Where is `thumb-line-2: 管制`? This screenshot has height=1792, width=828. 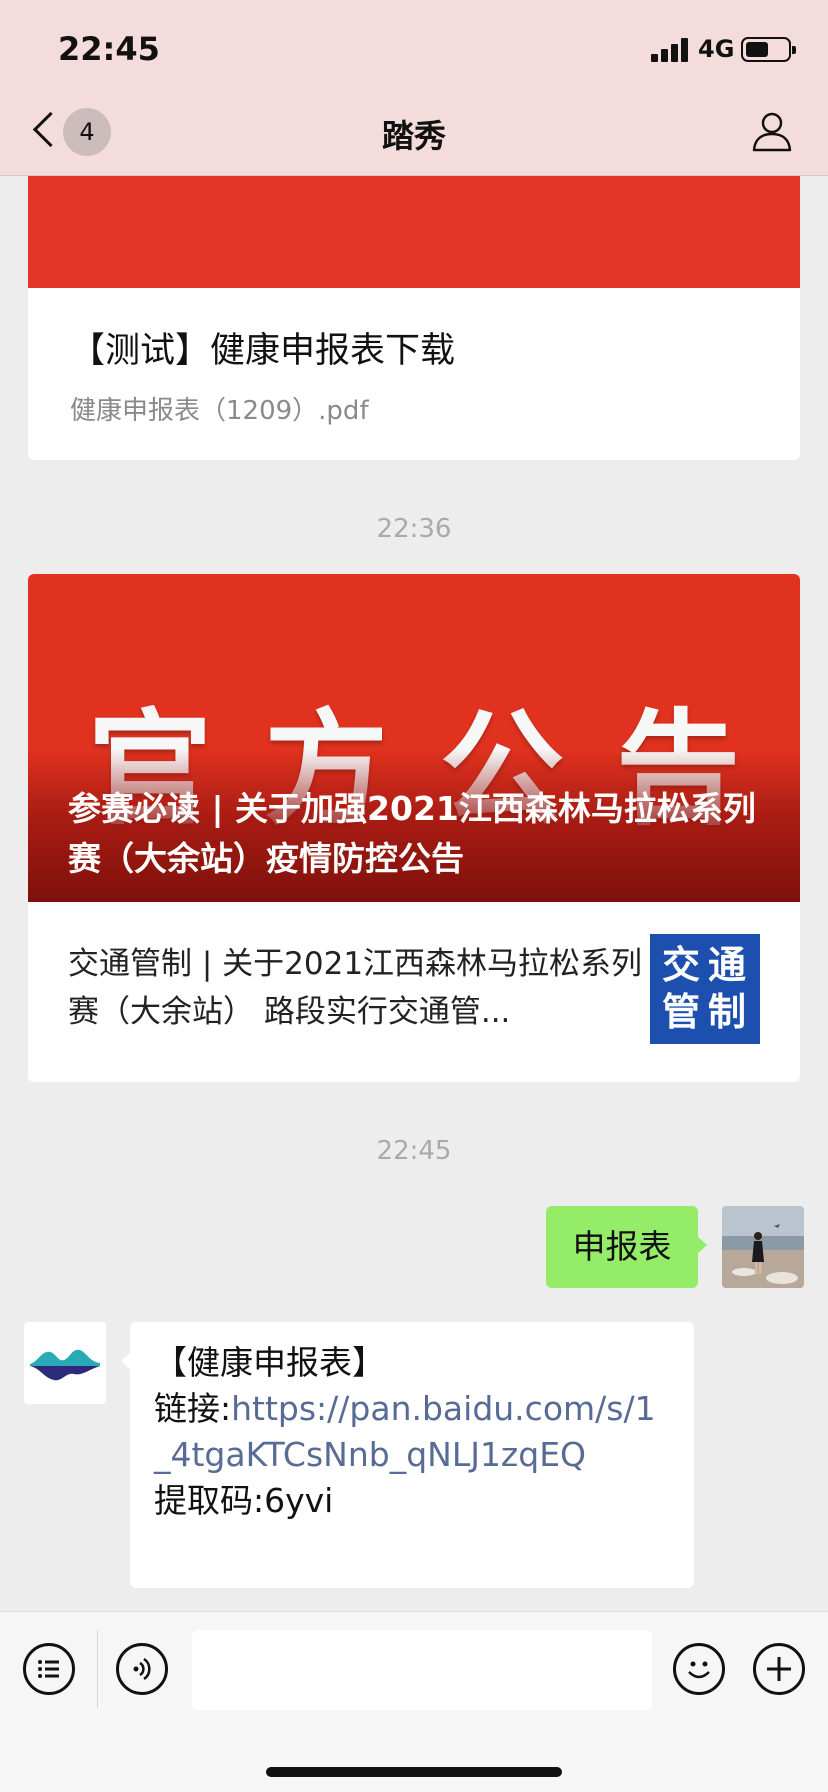 thumb-line-2: 管制 is located at coordinates (707, 1012).